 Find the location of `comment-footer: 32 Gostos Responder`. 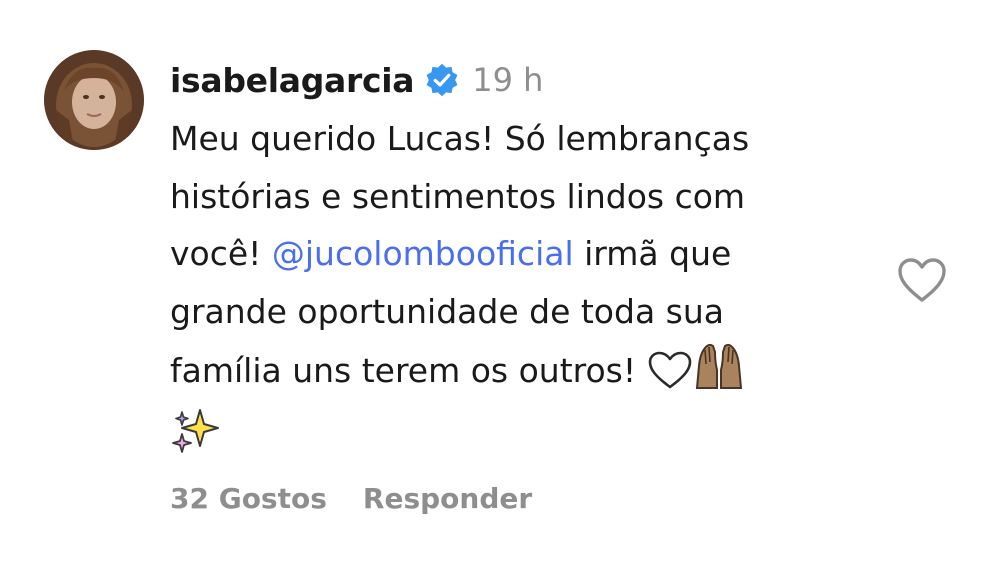

comment-footer: 32 Gostos Responder is located at coordinates (351, 498).